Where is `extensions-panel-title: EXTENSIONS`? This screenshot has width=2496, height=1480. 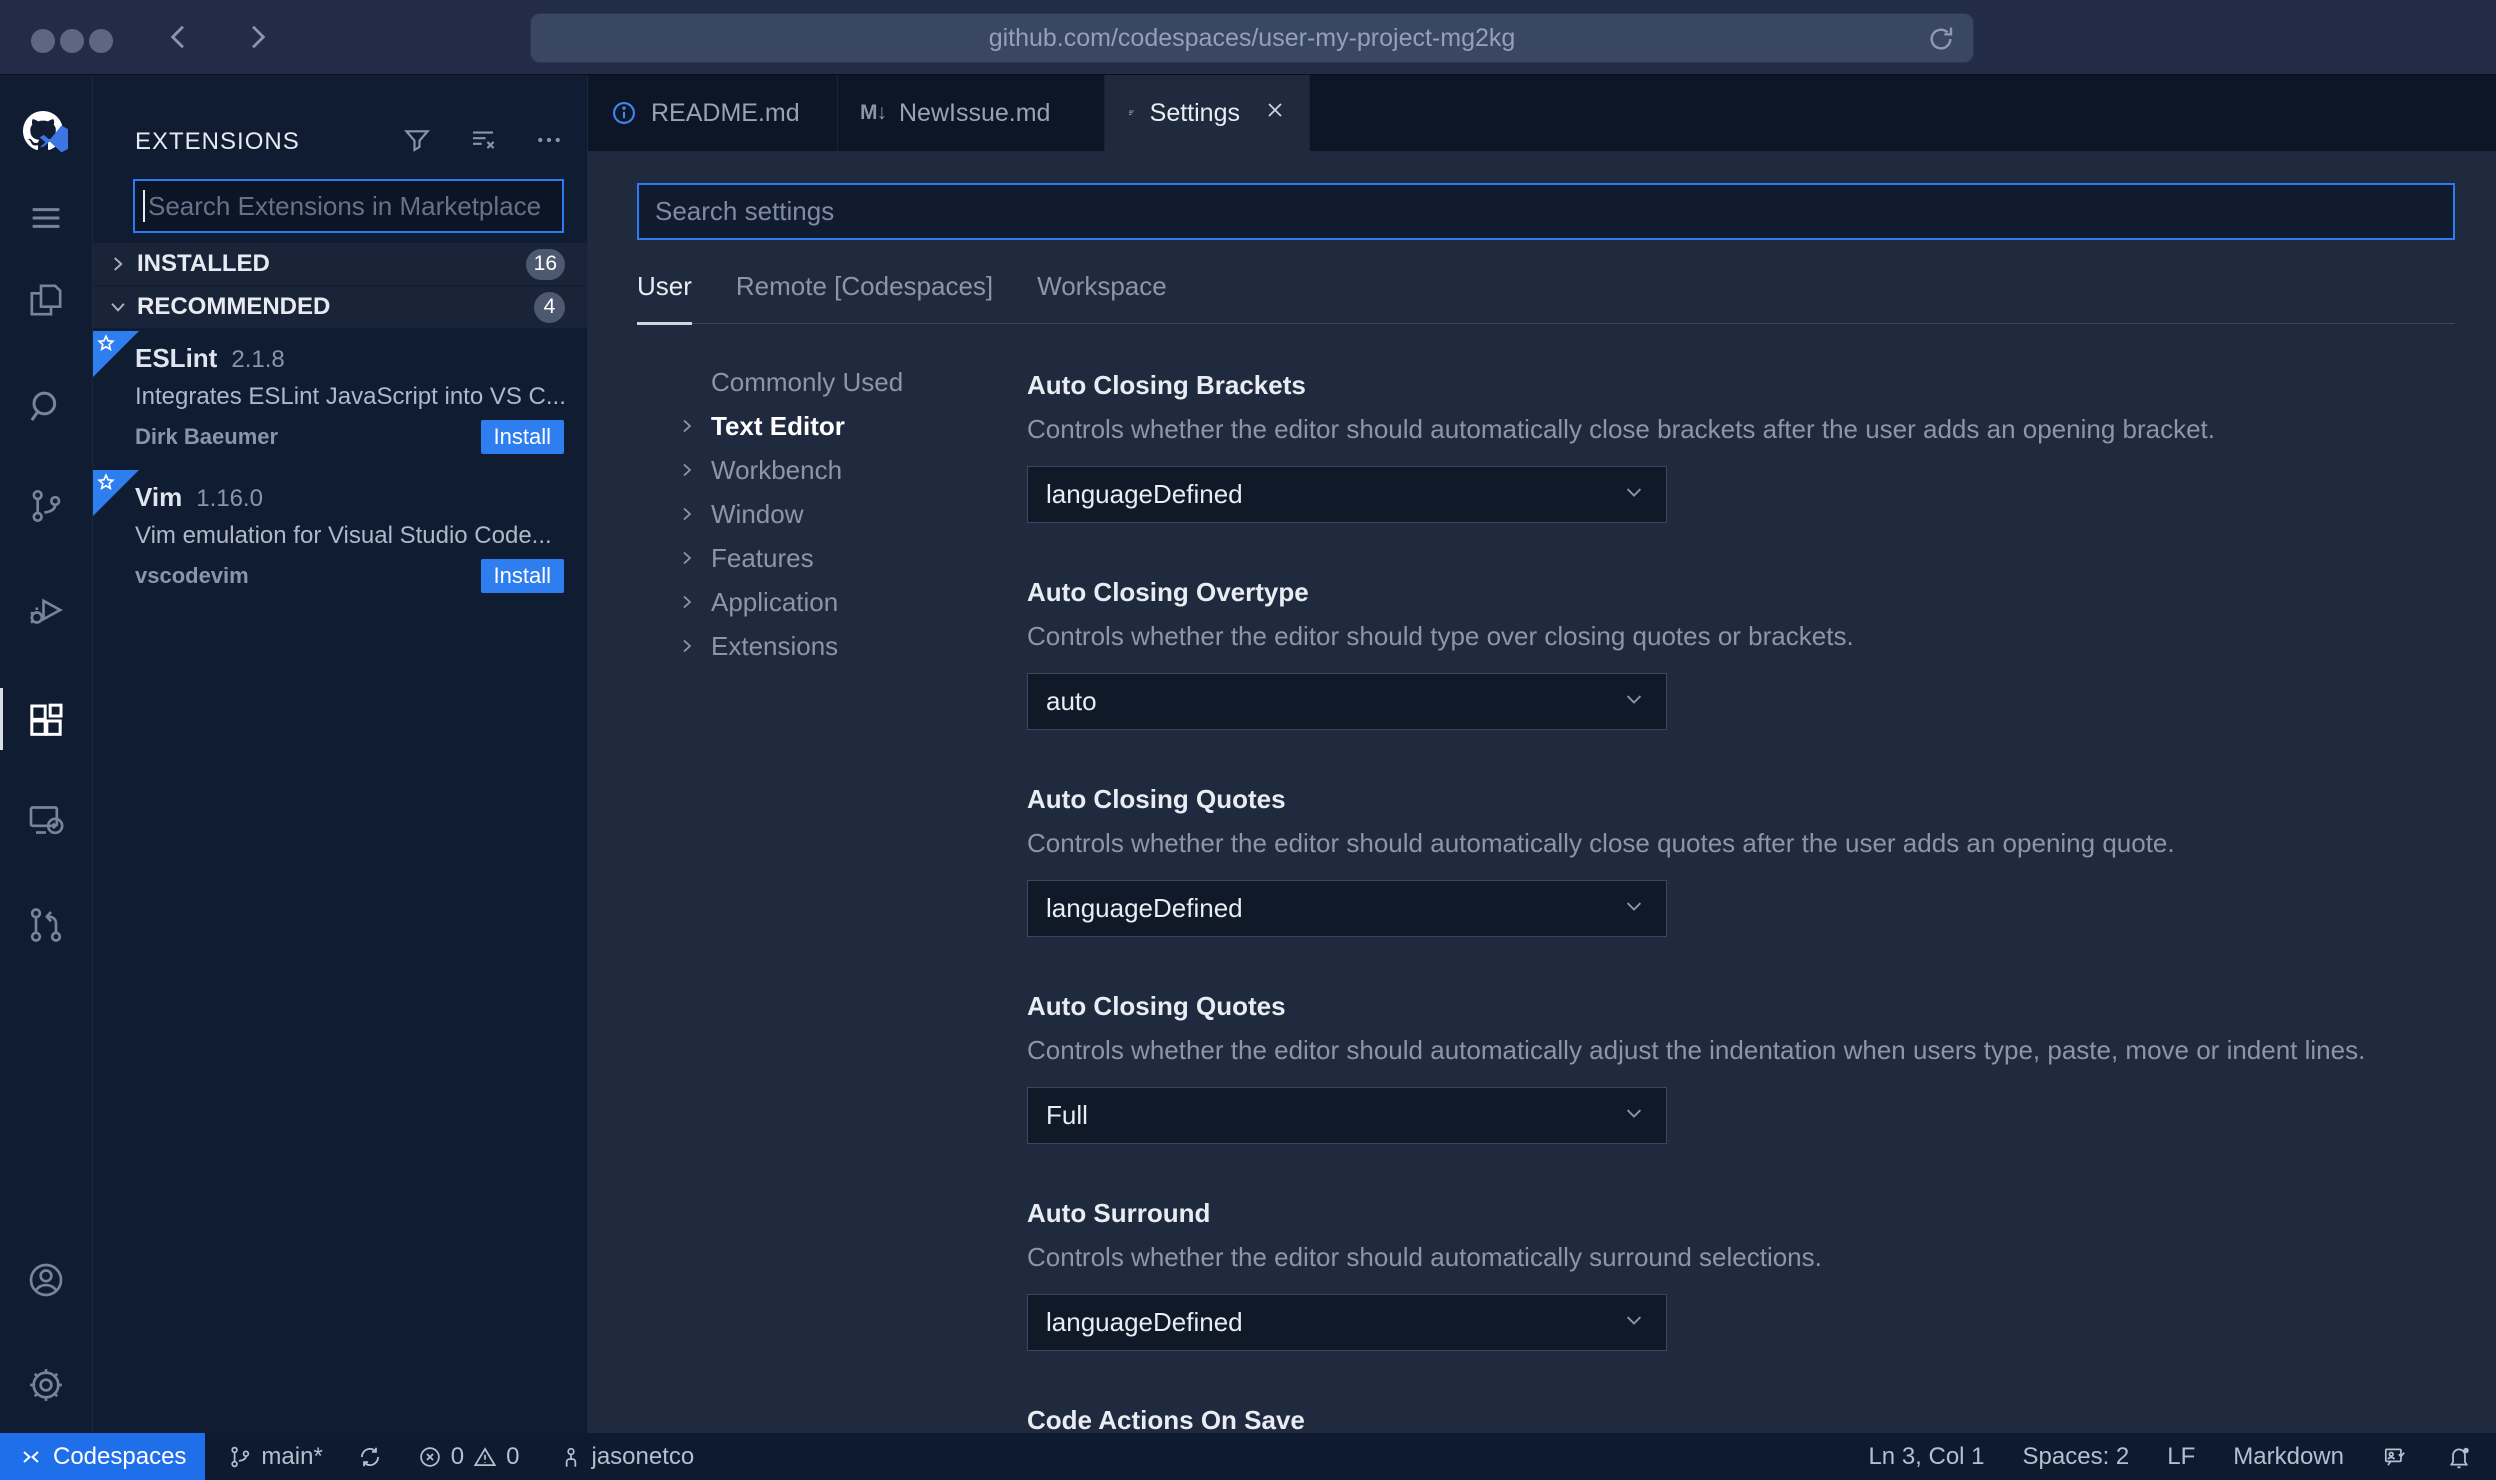 extensions-panel-title: EXTENSIONS is located at coordinates (217, 141).